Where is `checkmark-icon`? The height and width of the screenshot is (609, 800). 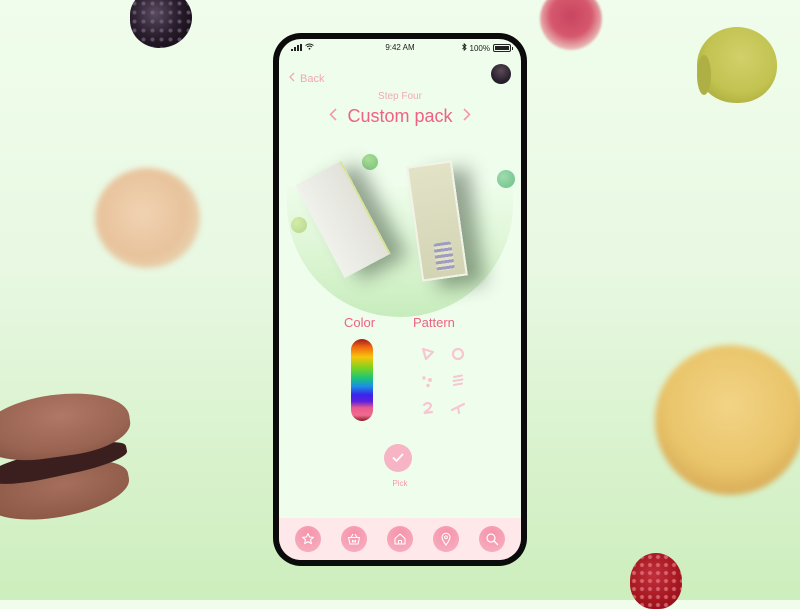
checkmark-icon is located at coordinates (398, 458).